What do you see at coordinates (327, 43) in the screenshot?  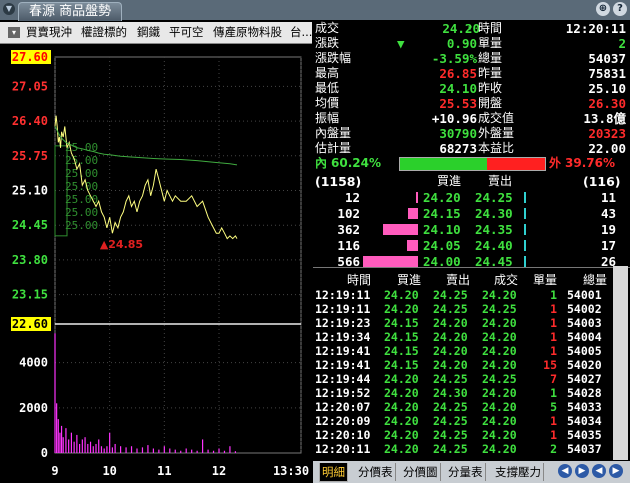 I see `quote-label: 漲跌` at bounding box center [327, 43].